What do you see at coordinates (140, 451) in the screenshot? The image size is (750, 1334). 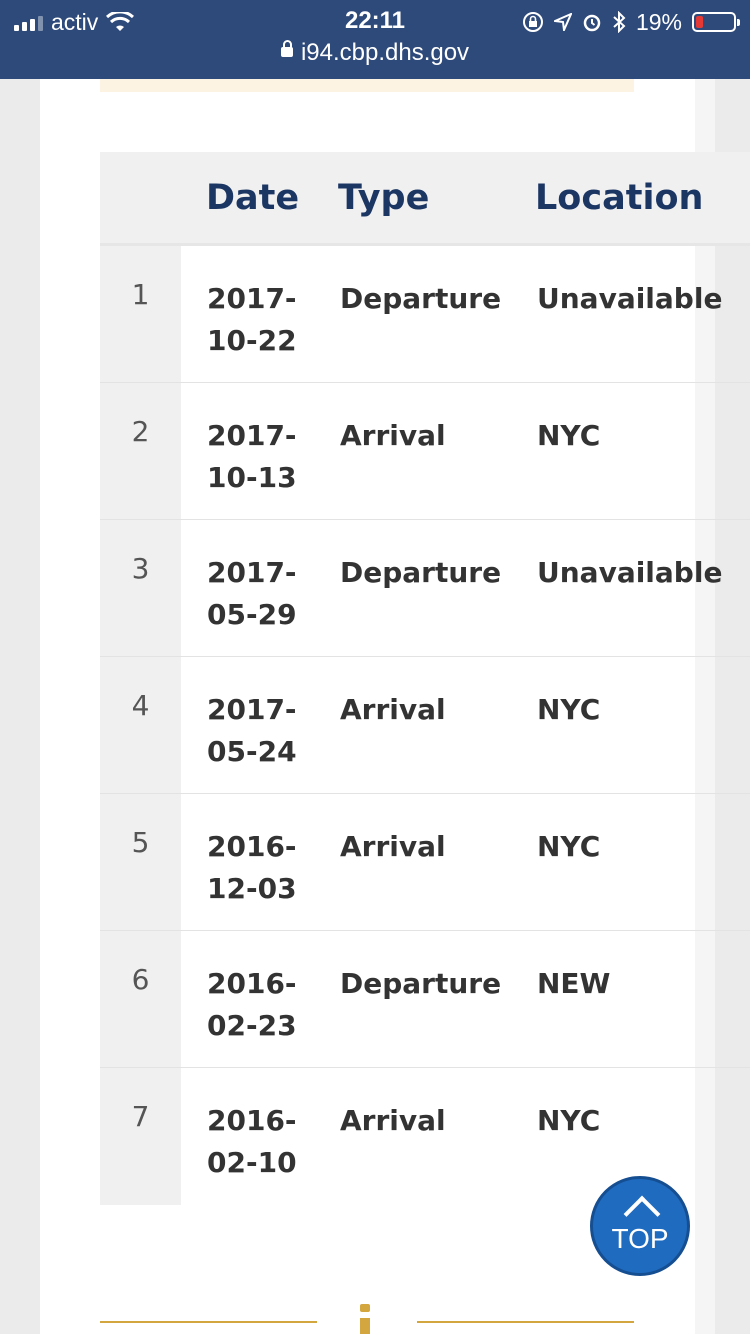 I see `row-number-cell: 2` at bounding box center [140, 451].